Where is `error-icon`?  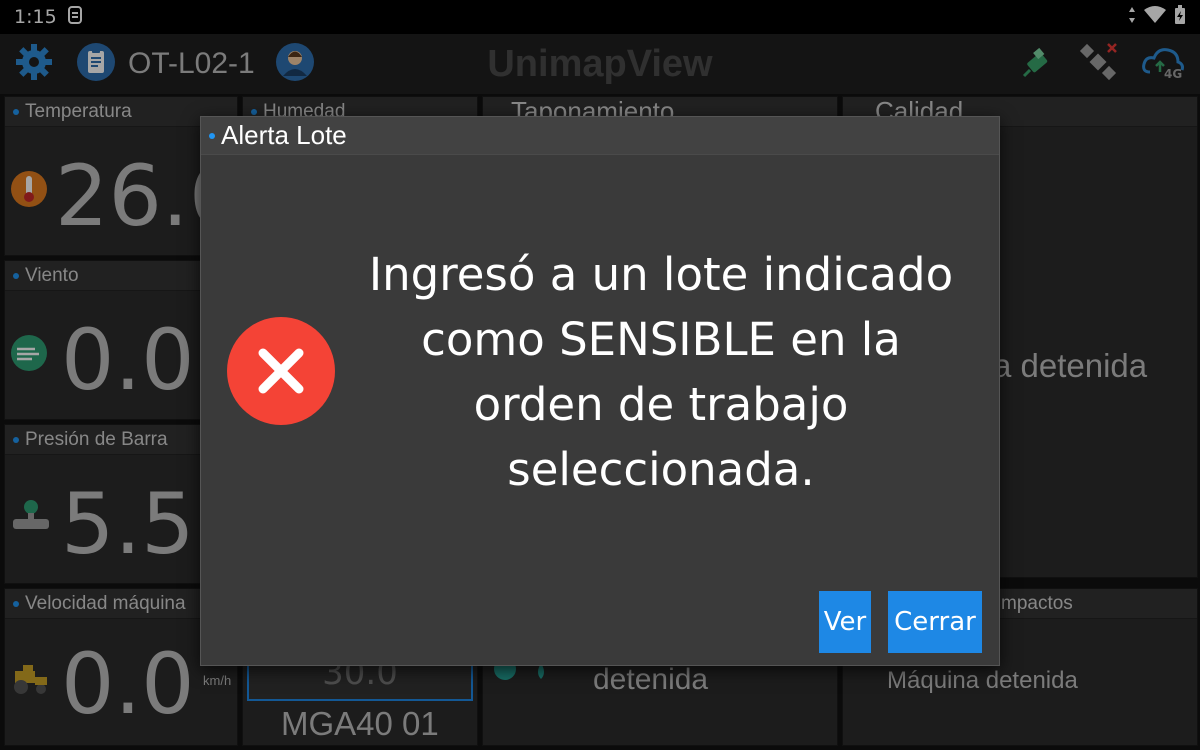
error-icon is located at coordinates (281, 371).